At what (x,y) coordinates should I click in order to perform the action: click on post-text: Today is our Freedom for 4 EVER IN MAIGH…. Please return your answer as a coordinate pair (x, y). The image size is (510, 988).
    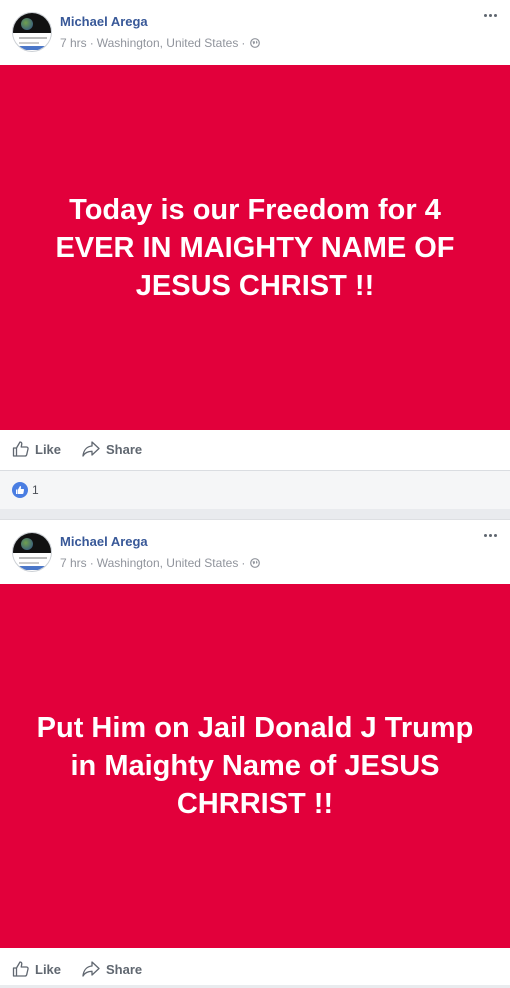
    Looking at the image, I should click on (255, 247).